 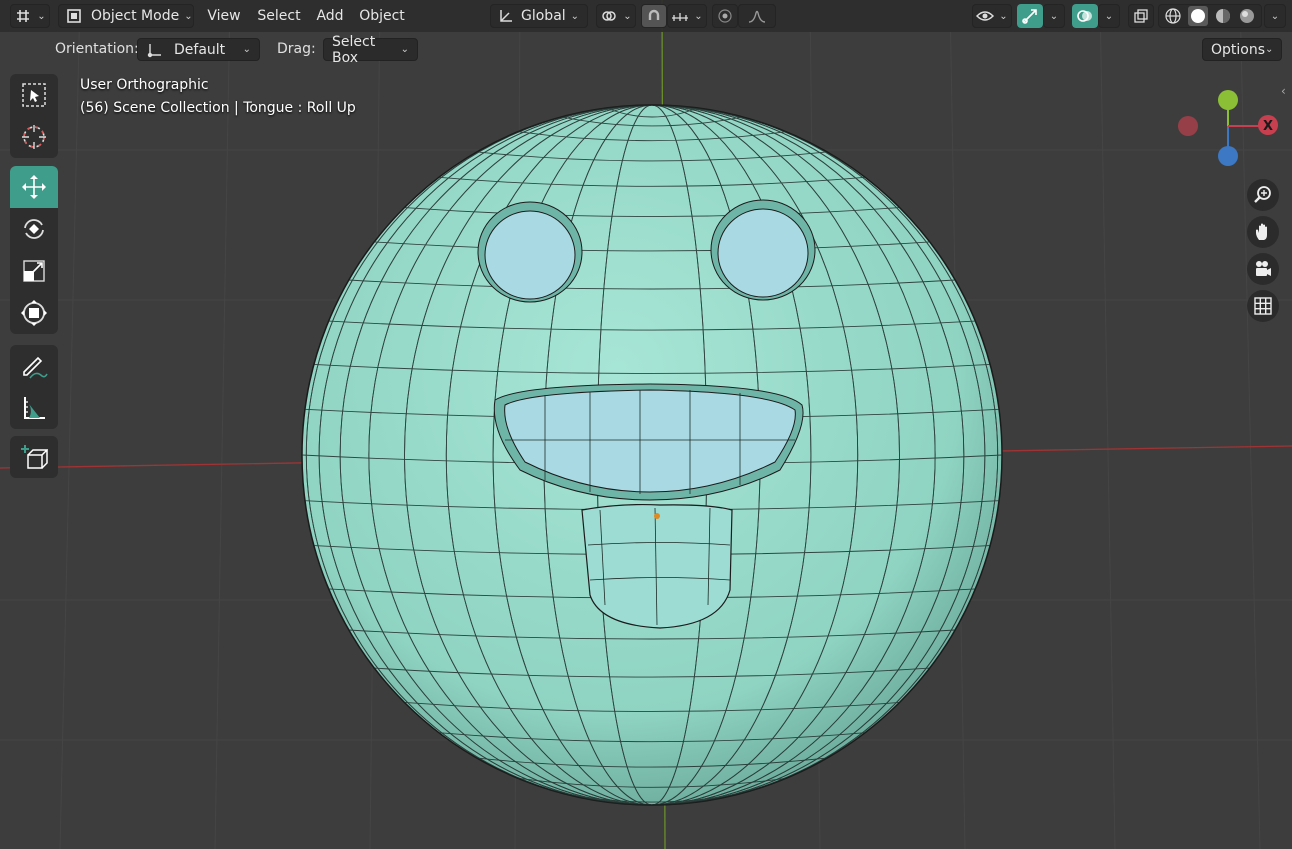 I want to click on editor-type-button: ⌄, so click(x=30, y=16).